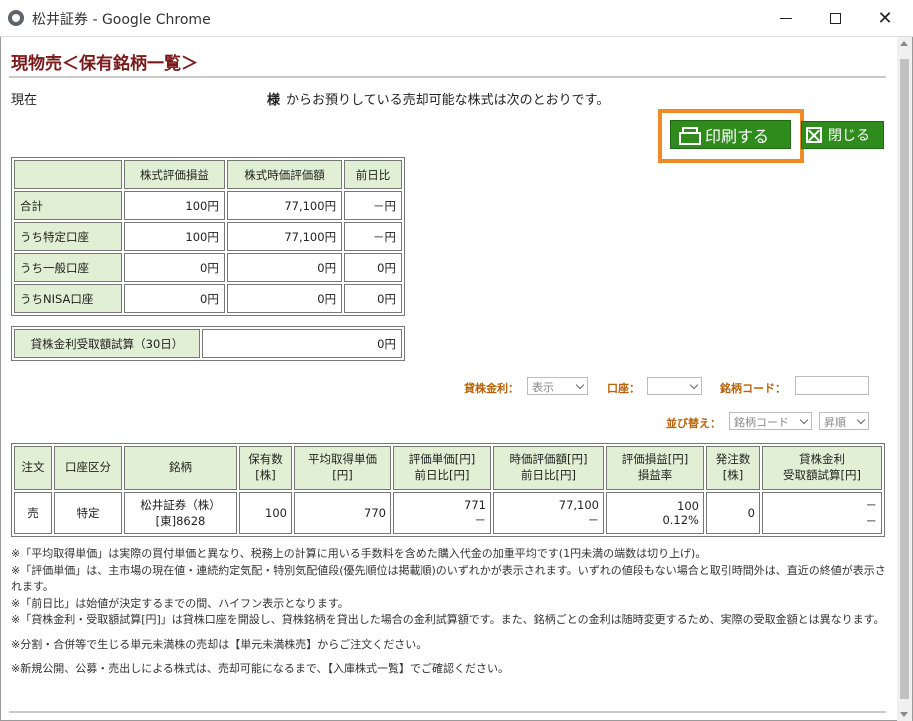 The width and height of the screenshot is (913, 721). I want to click on col-market-value-label: 時価評価額[円], so click(548, 459).